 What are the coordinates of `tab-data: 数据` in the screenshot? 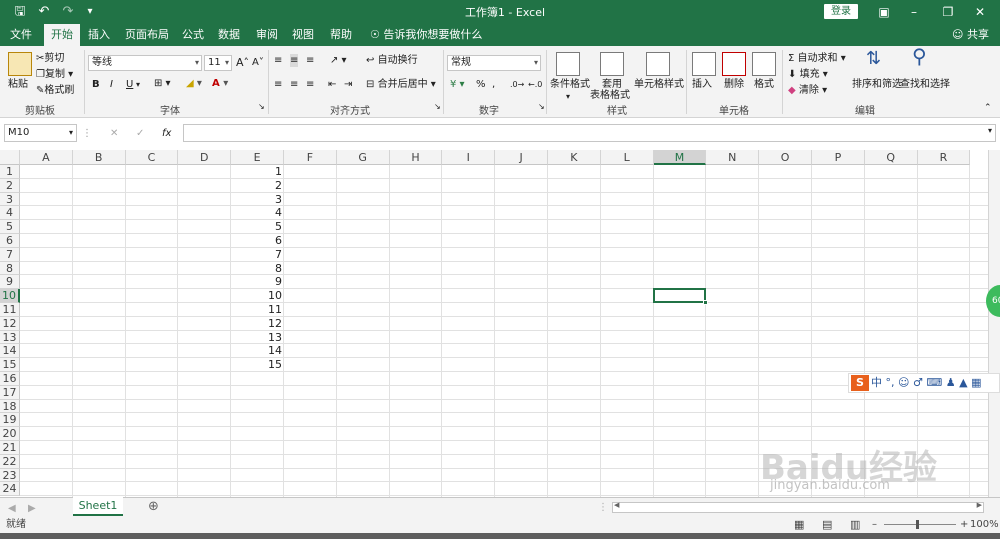 It's located at (229, 35).